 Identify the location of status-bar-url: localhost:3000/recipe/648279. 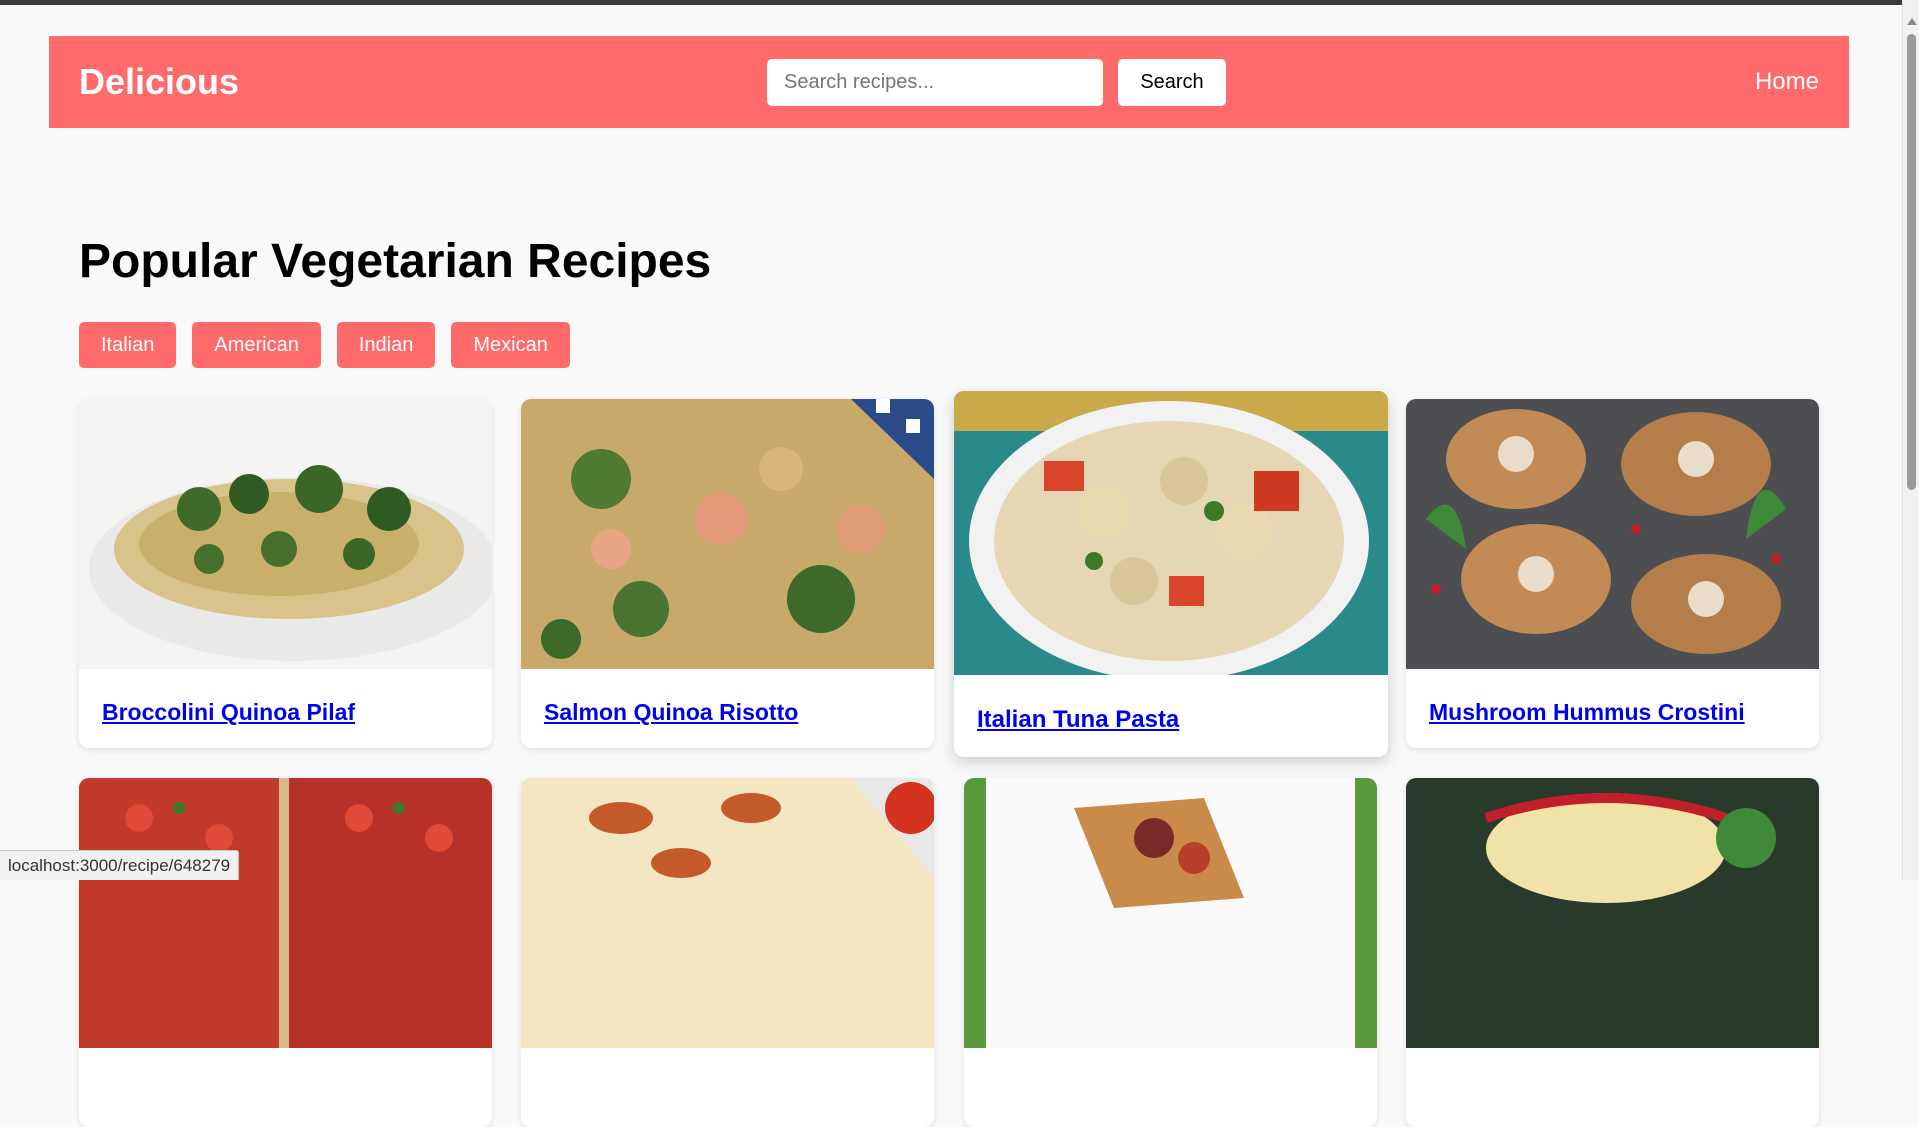
(119, 865).